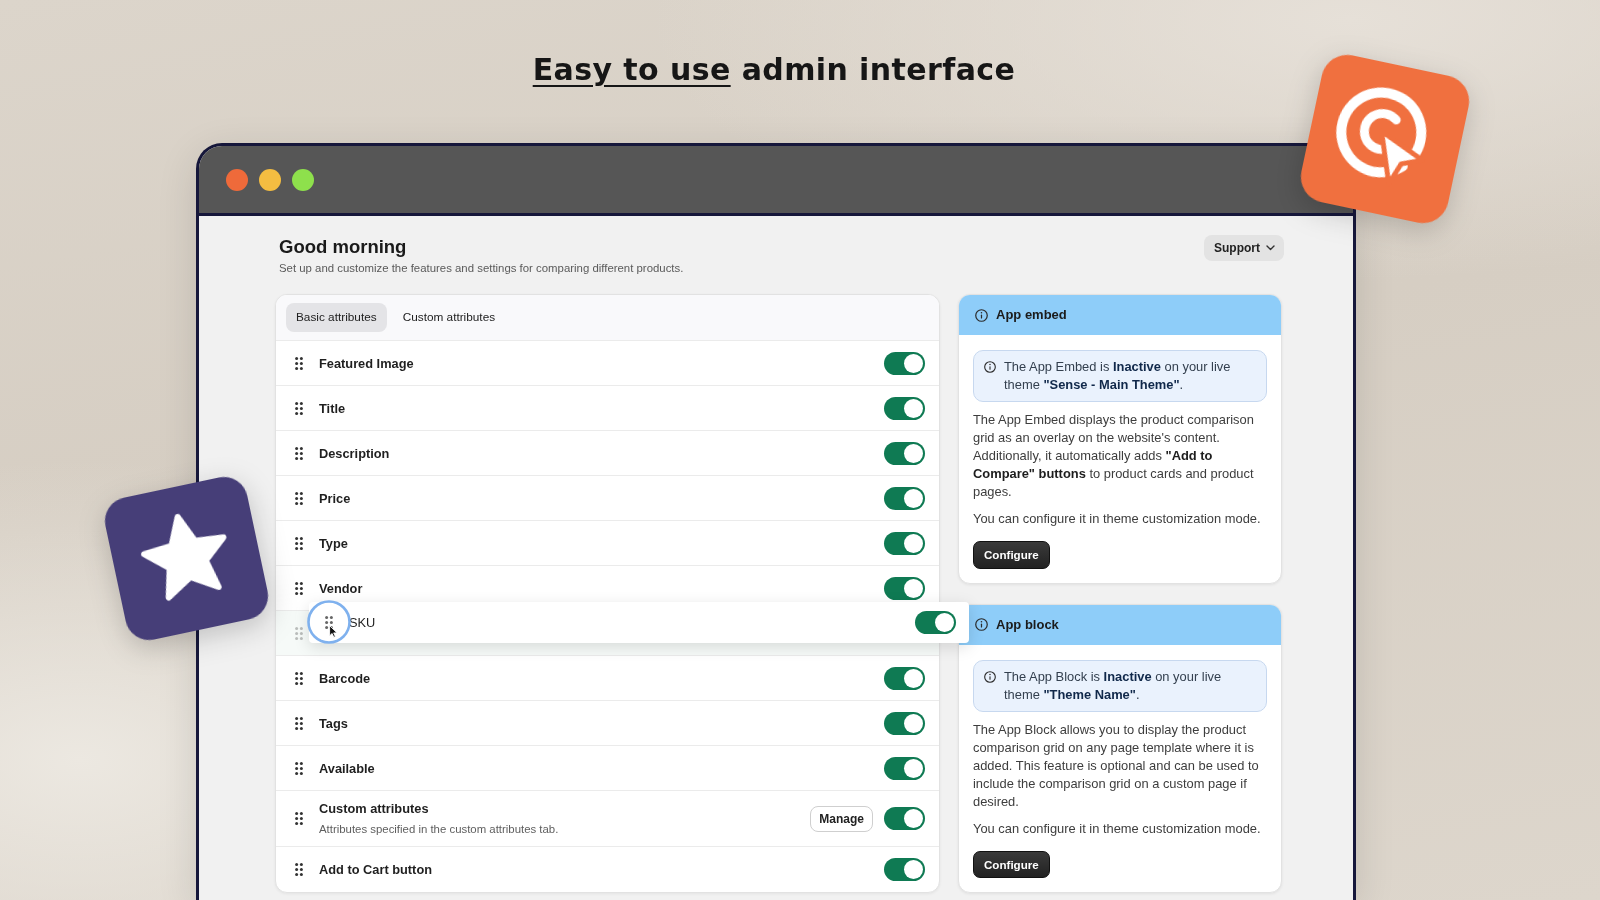  I want to click on headline-text: admin interface, so click(878, 69).